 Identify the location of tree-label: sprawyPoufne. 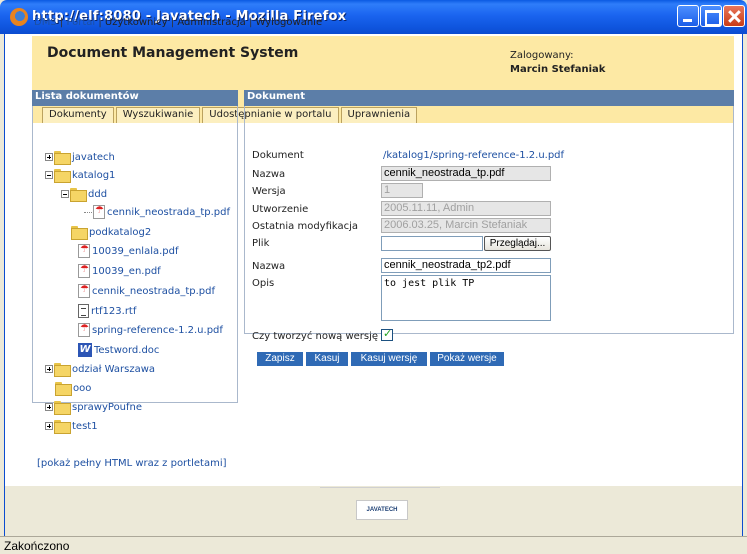
(107, 407).